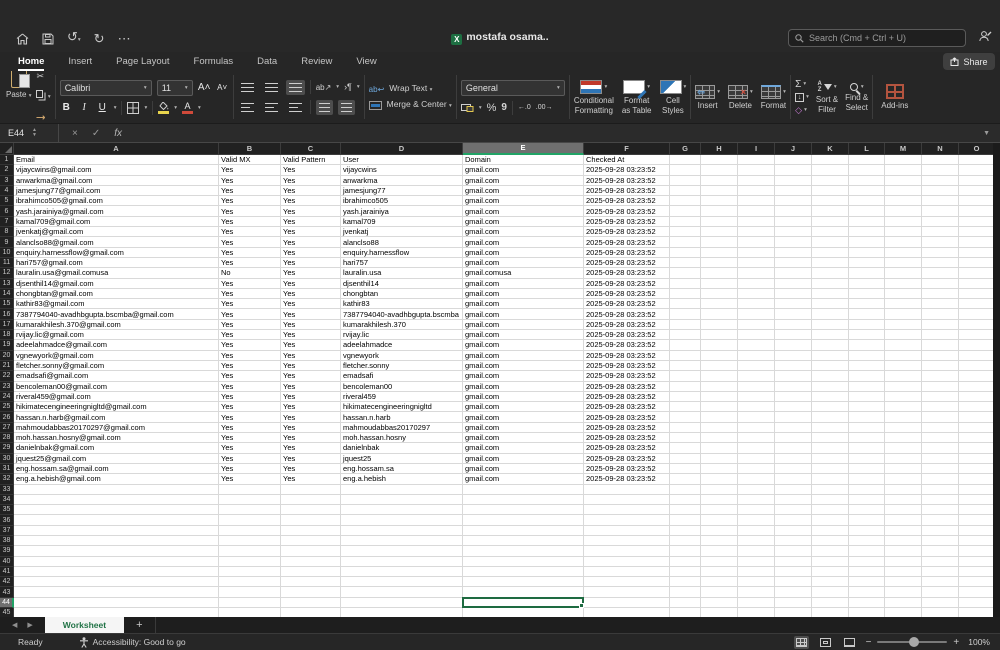  What do you see at coordinates (116, 612) in the screenshot?
I see `cell-A45` at bounding box center [116, 612].